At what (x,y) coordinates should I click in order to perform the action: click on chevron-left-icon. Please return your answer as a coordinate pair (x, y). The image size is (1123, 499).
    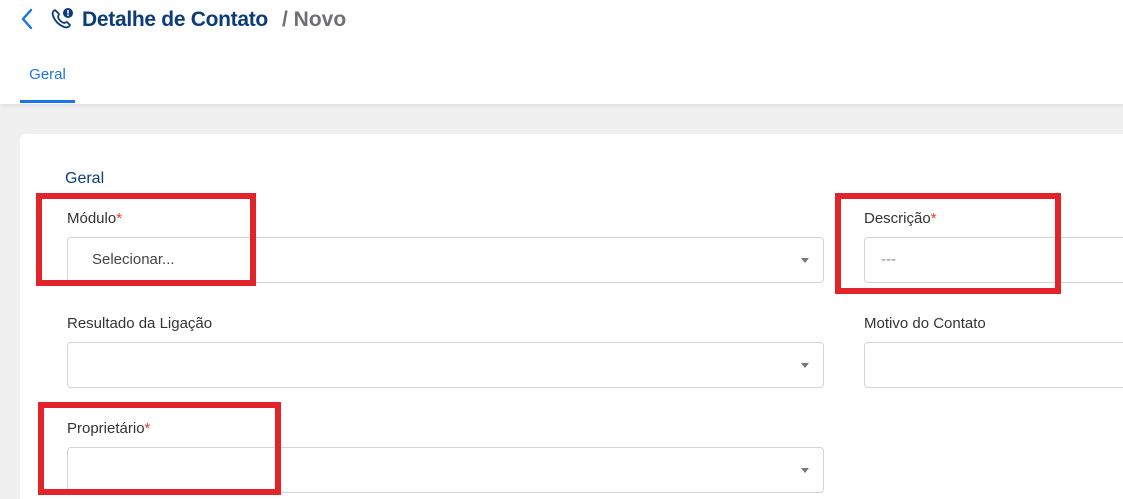
    Looking at the image, I should click on (27, 19).